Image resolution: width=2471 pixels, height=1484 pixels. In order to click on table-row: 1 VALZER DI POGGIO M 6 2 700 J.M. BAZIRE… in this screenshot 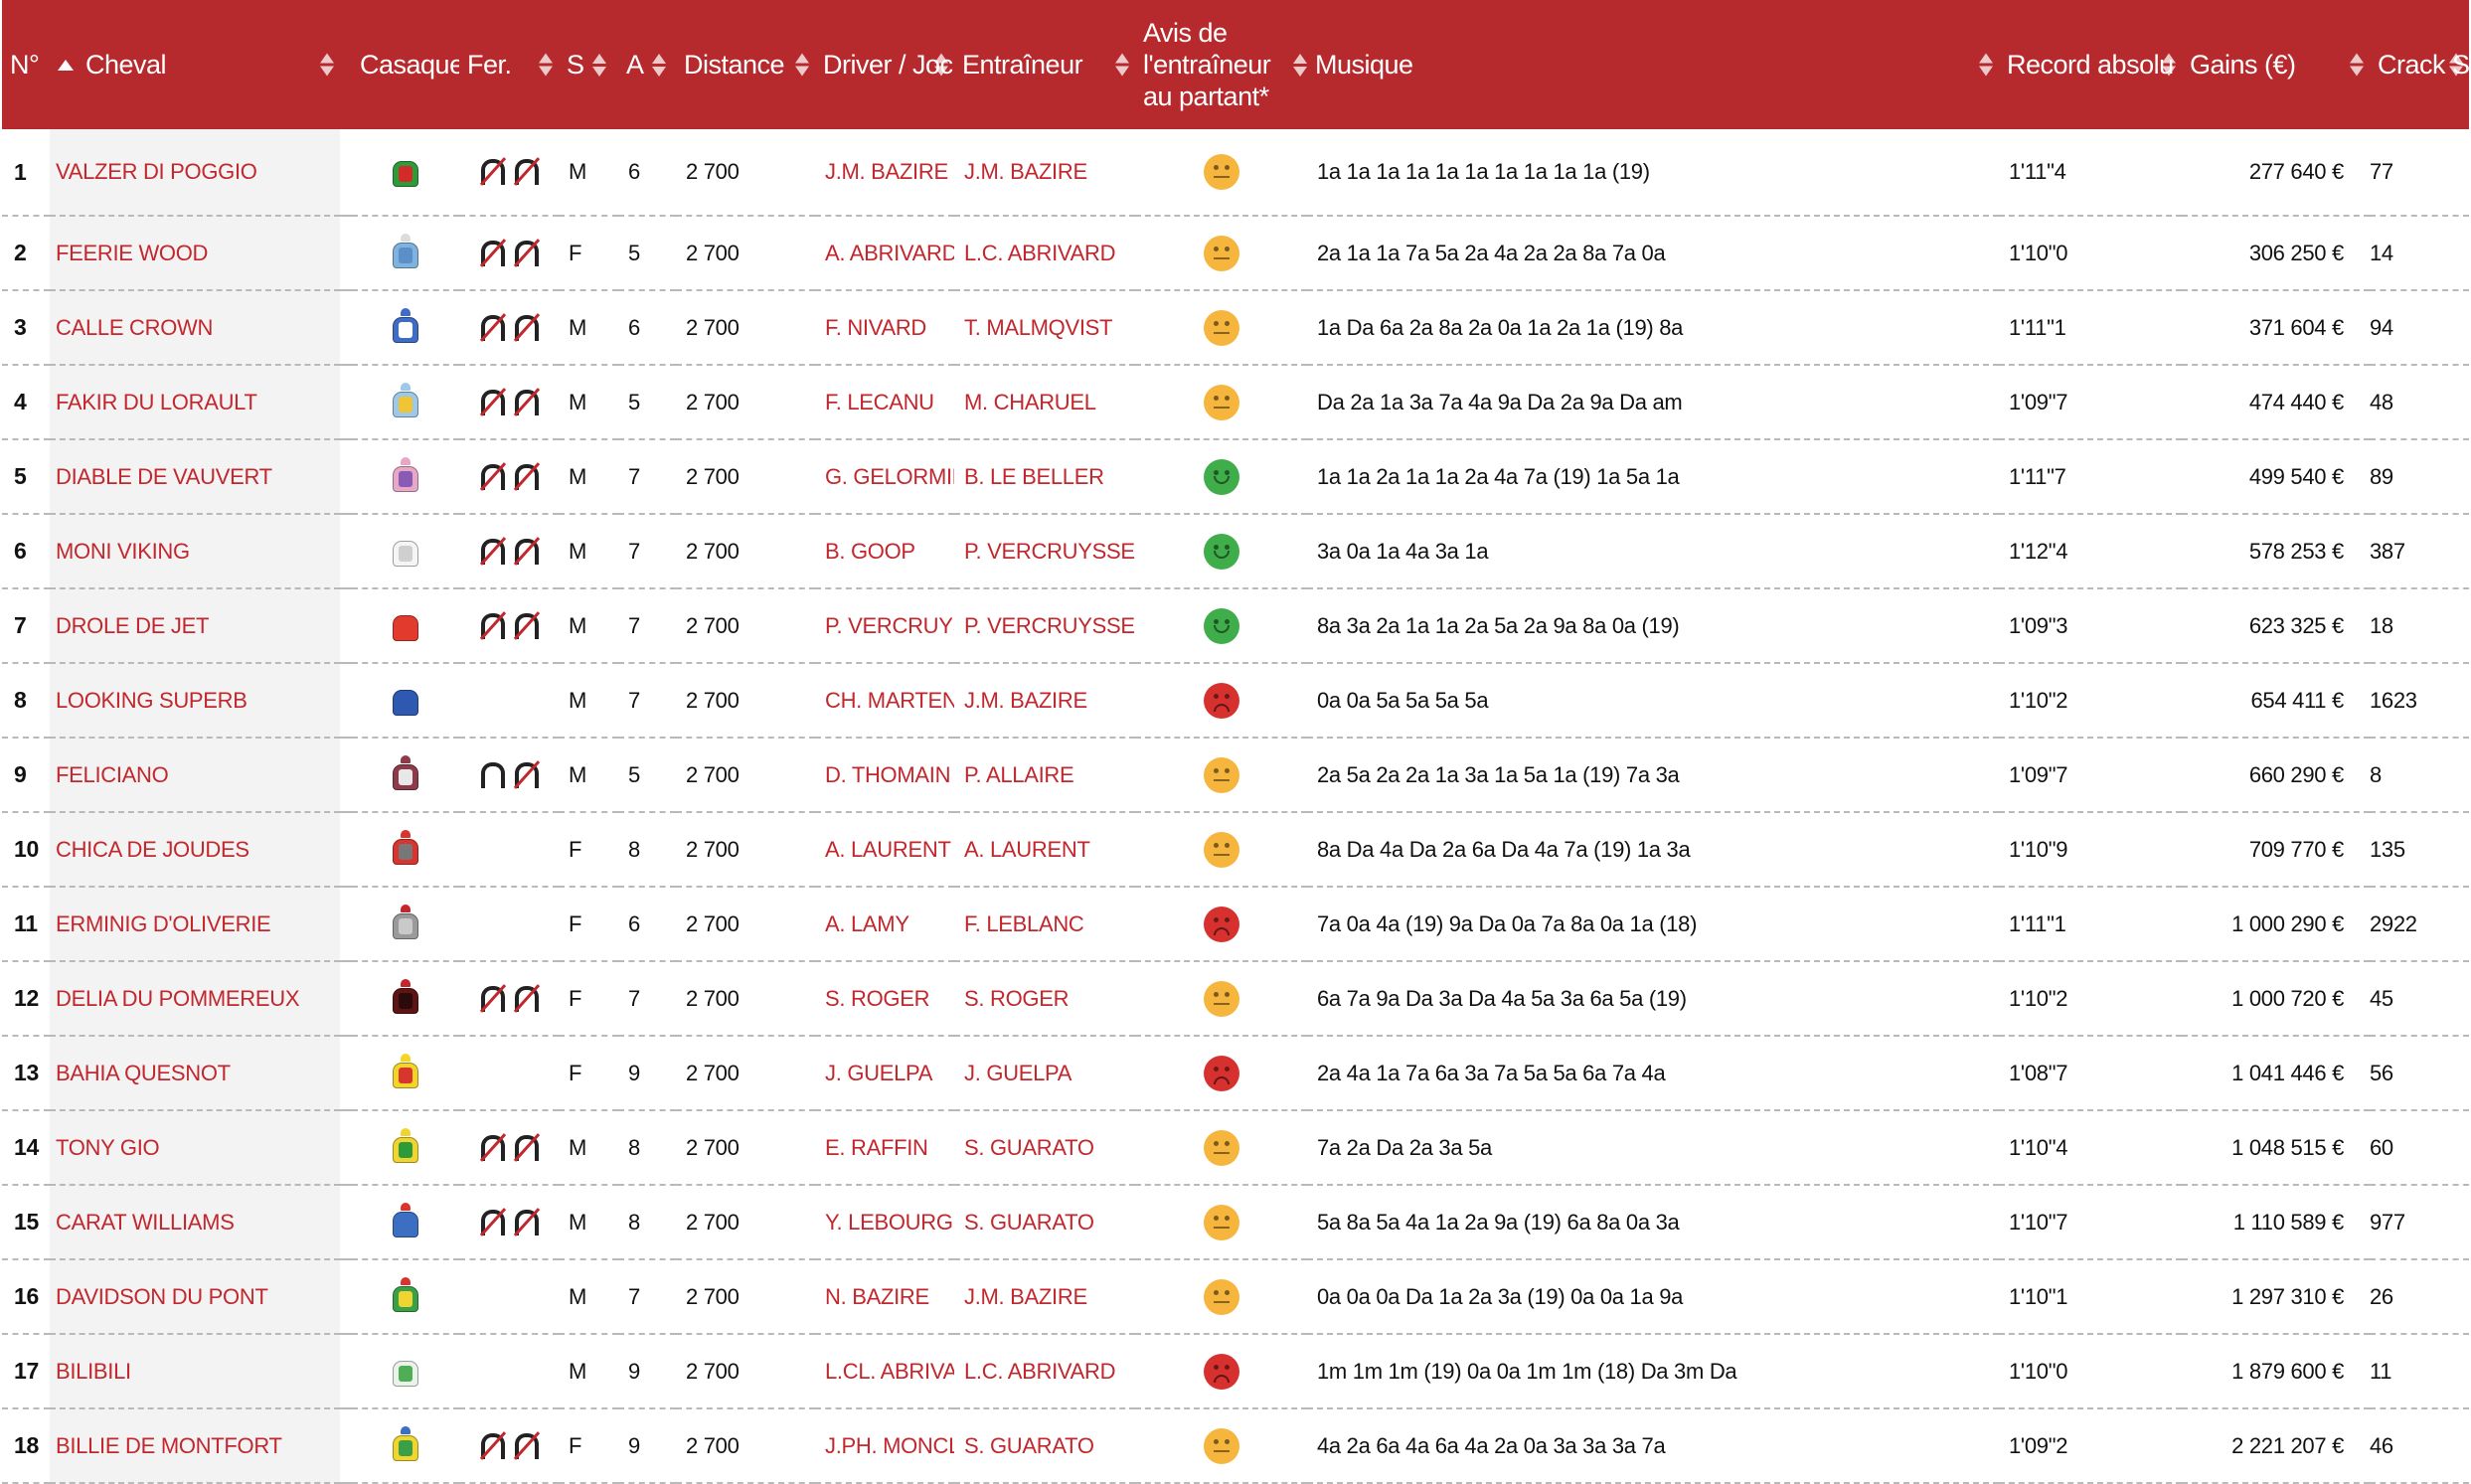, I will do `click(1235, 173)`.